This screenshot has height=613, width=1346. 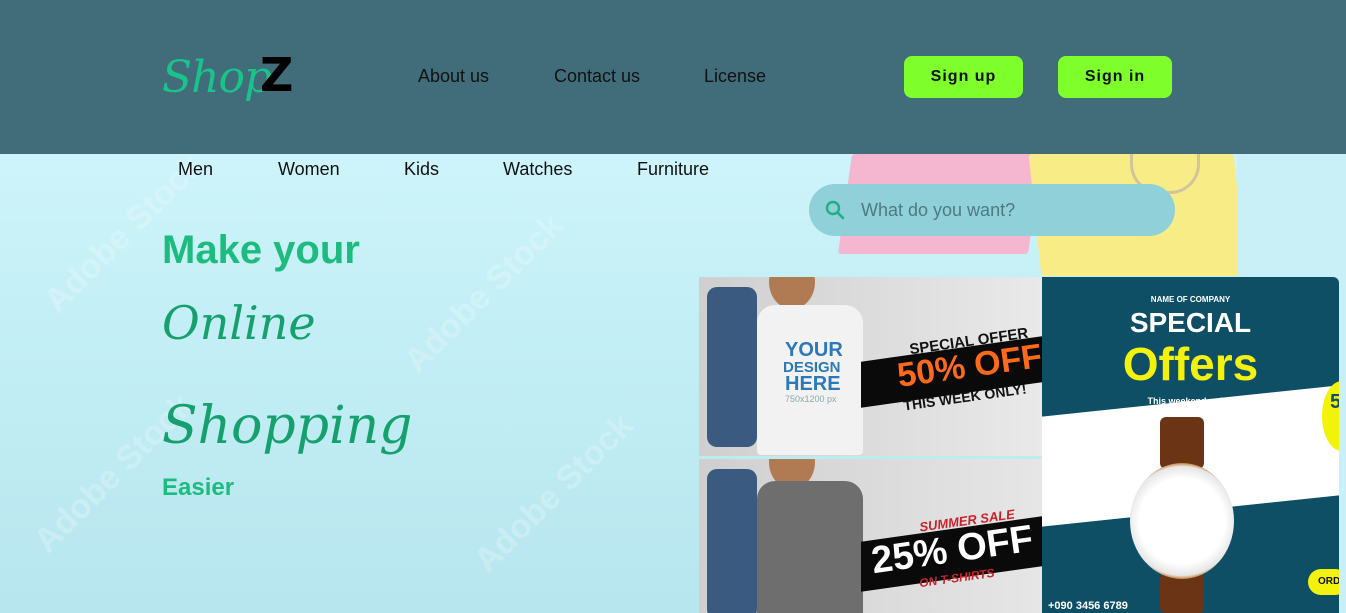 I want to click on company-name: NAME OF COMPANY, so click(x=1190, y=299).